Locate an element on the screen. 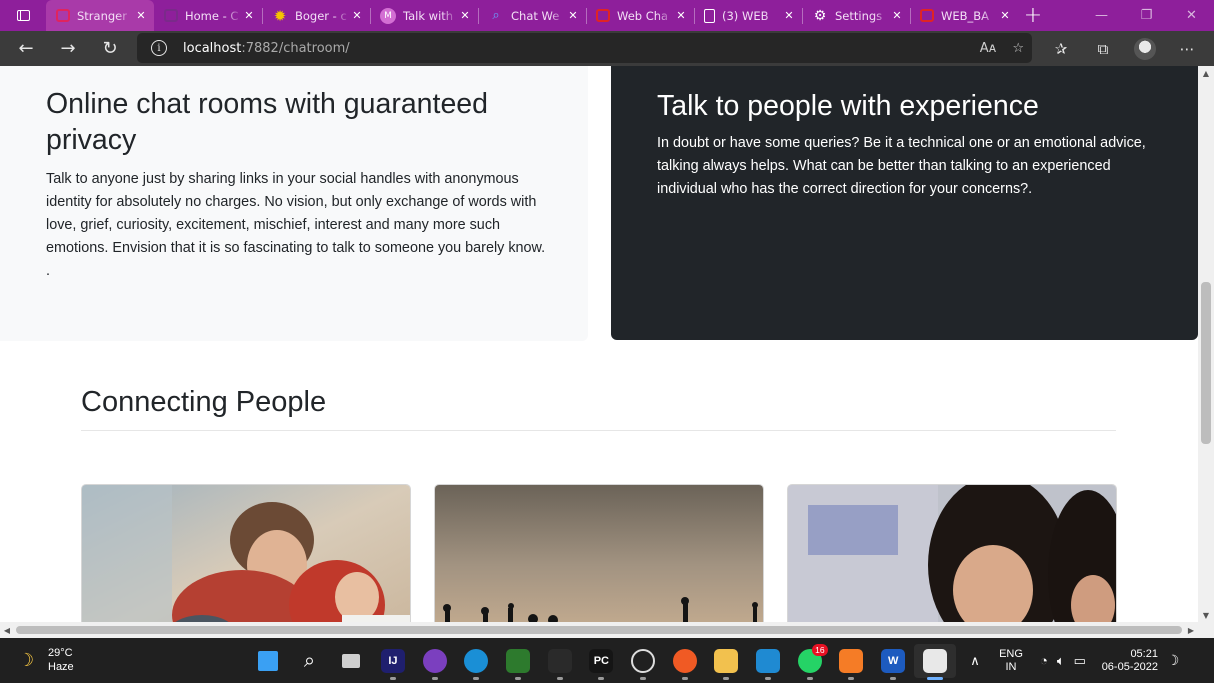 The image size is (1214, 683). browser-tab: ⌕ Chat We ✕ is located at coordinates (532, 15).